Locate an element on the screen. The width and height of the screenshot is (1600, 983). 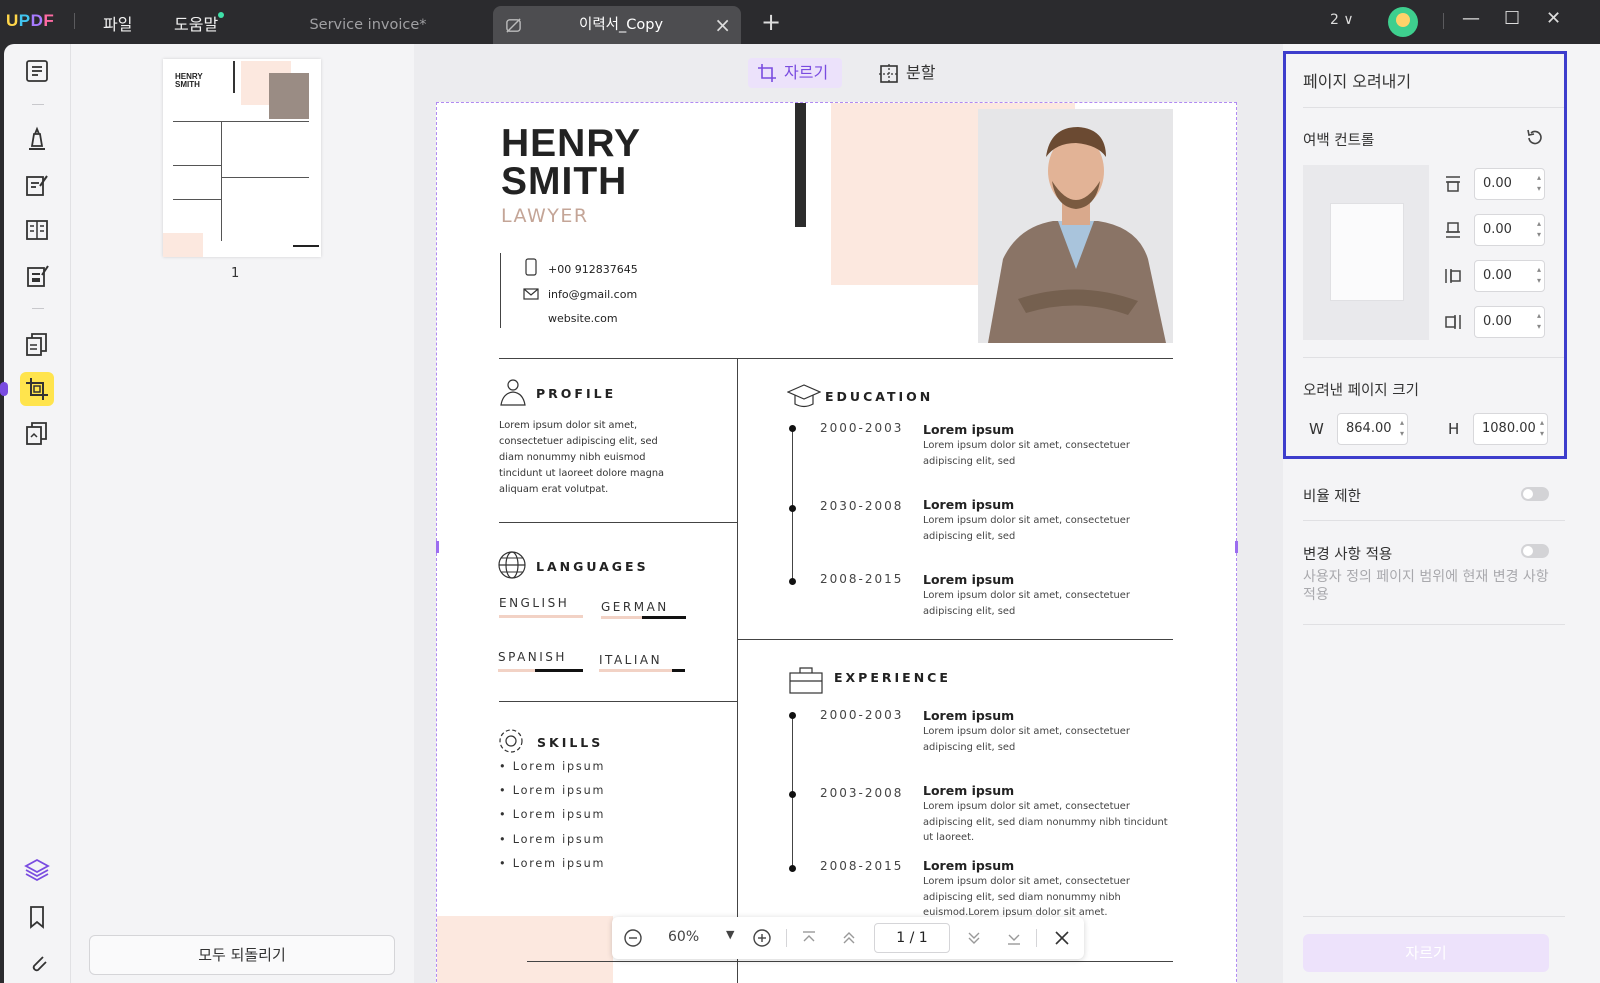
split-mode-label: 분할 is located at coordinates (921, 72).